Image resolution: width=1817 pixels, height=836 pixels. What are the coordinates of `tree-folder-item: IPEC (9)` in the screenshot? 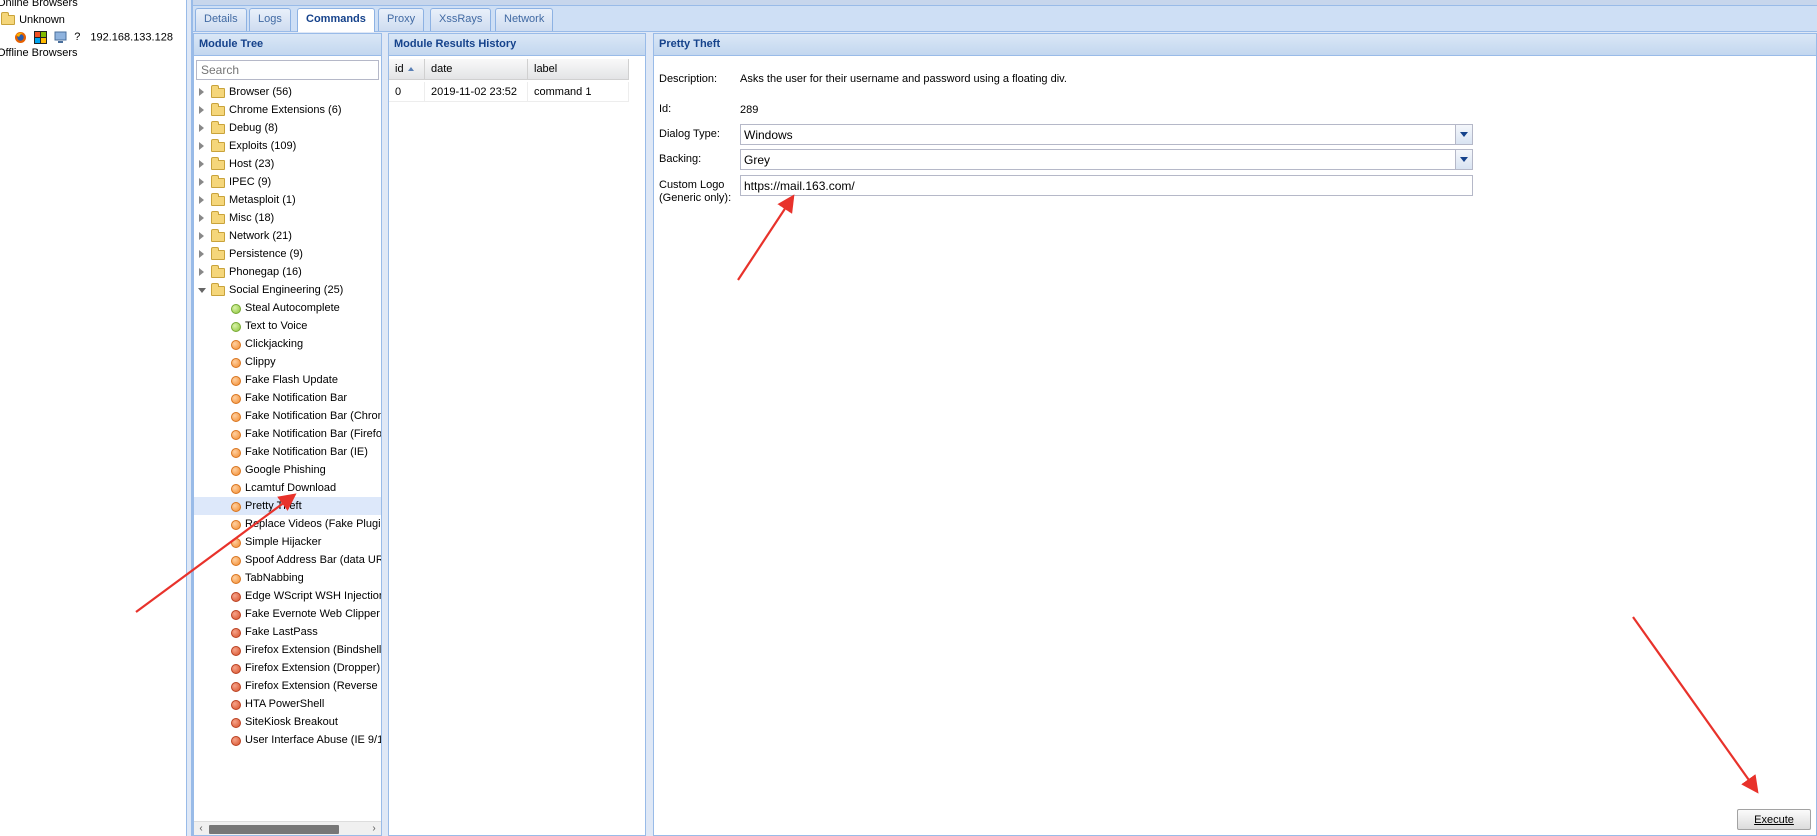 It's located at (287, 182).